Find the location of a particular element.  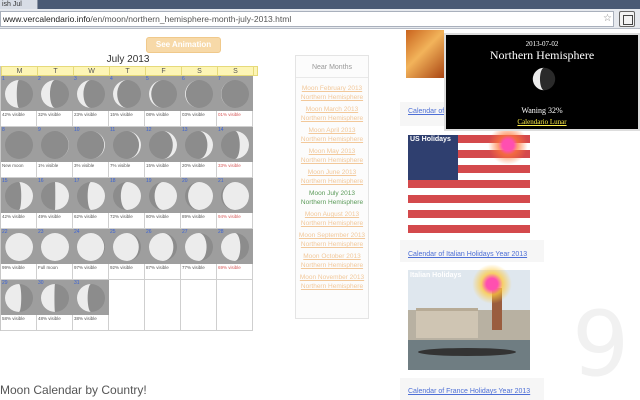

day-cell: 6 03% visible is located at coordinates (199, 101).